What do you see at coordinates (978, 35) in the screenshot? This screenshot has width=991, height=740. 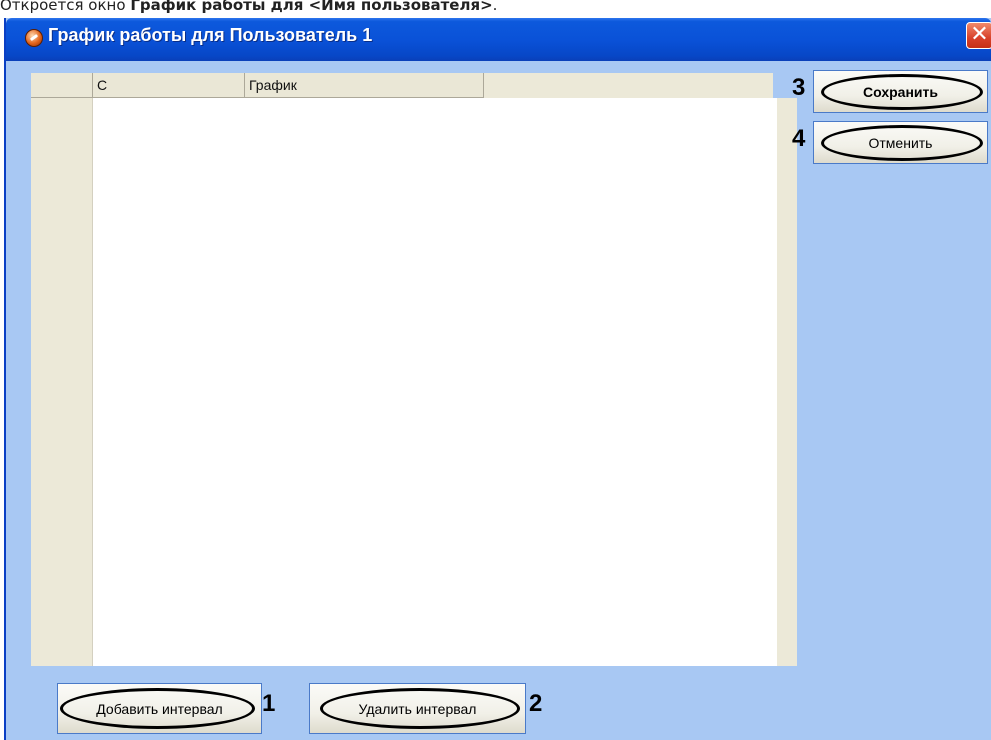 I see `close-button: ✕` at bounding box center [978, 35].